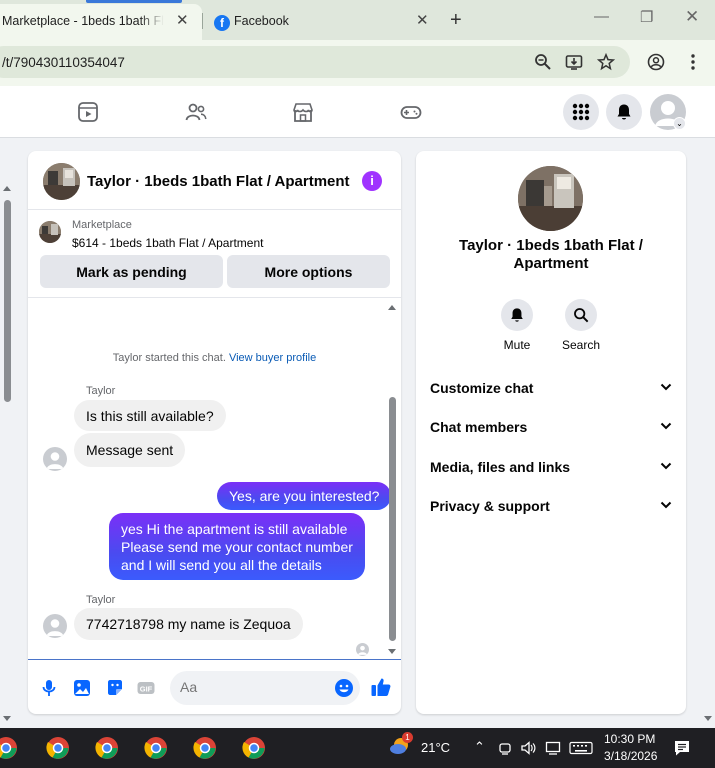  I want to click on right-scroll-down-arrow, so click(708, 718).